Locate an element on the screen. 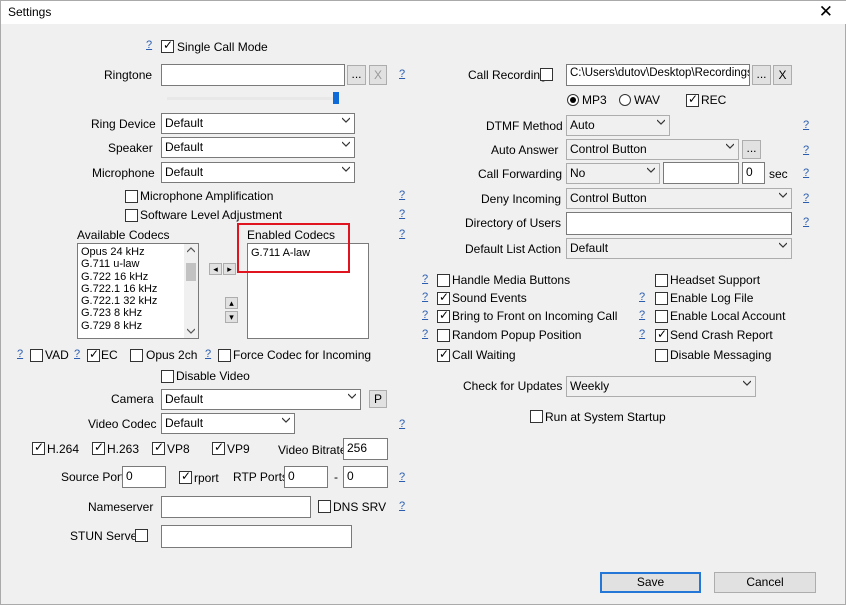 The image size is (846, 605). mp3-radio is located at coordinates (573, 100).